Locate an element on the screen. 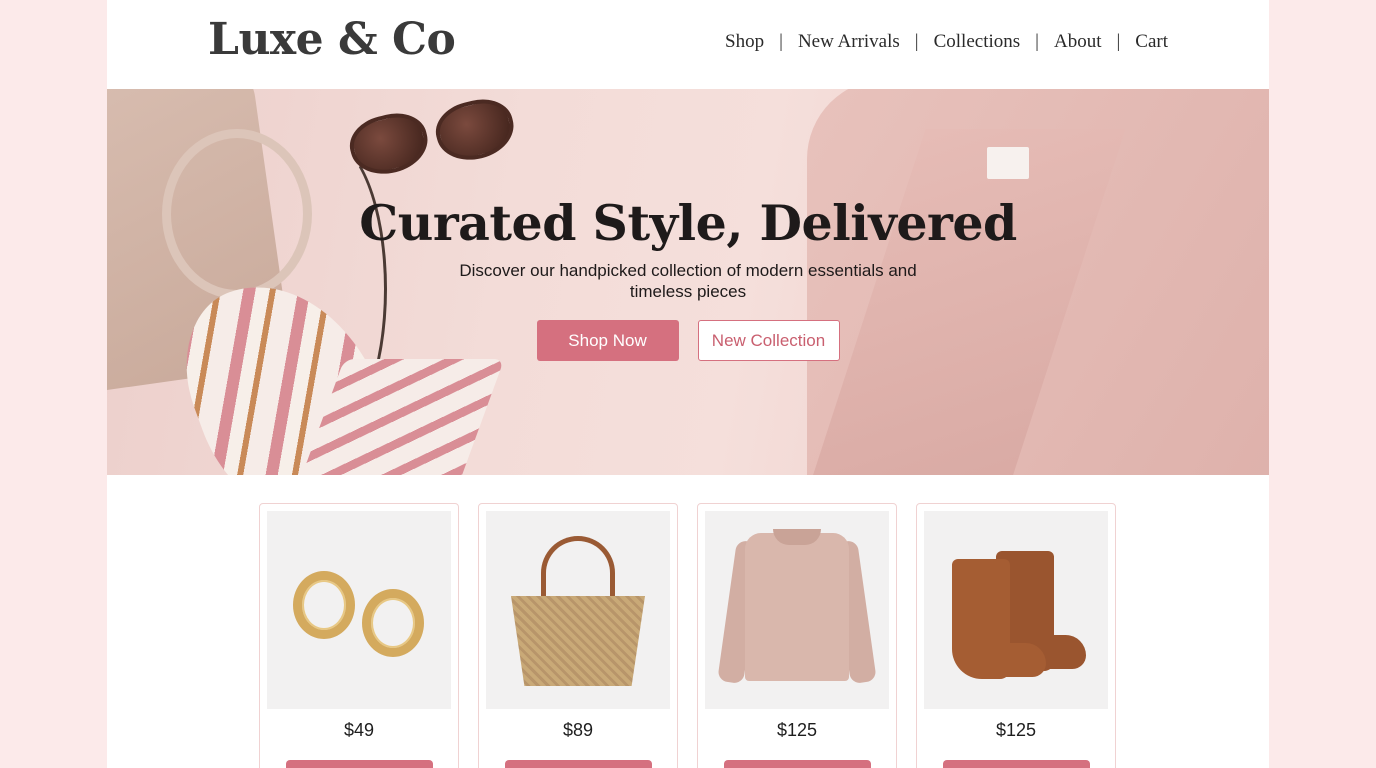 Image resolution: width=1376 pixels, height=768 pixels. shop-now-button: Shop Now is located at coordinates (607, 340).